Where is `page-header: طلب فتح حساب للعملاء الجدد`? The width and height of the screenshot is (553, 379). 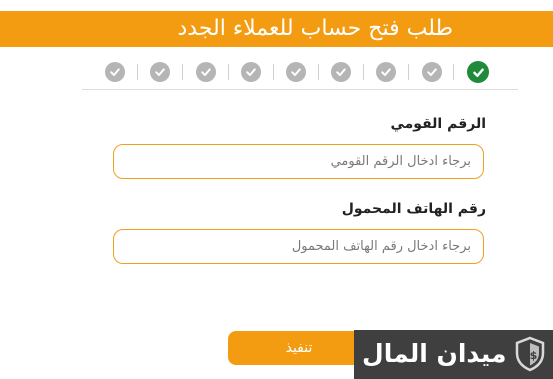
page-header: طلب فتح حساب للعملاء الجدد is located at coordinates (276, 29).